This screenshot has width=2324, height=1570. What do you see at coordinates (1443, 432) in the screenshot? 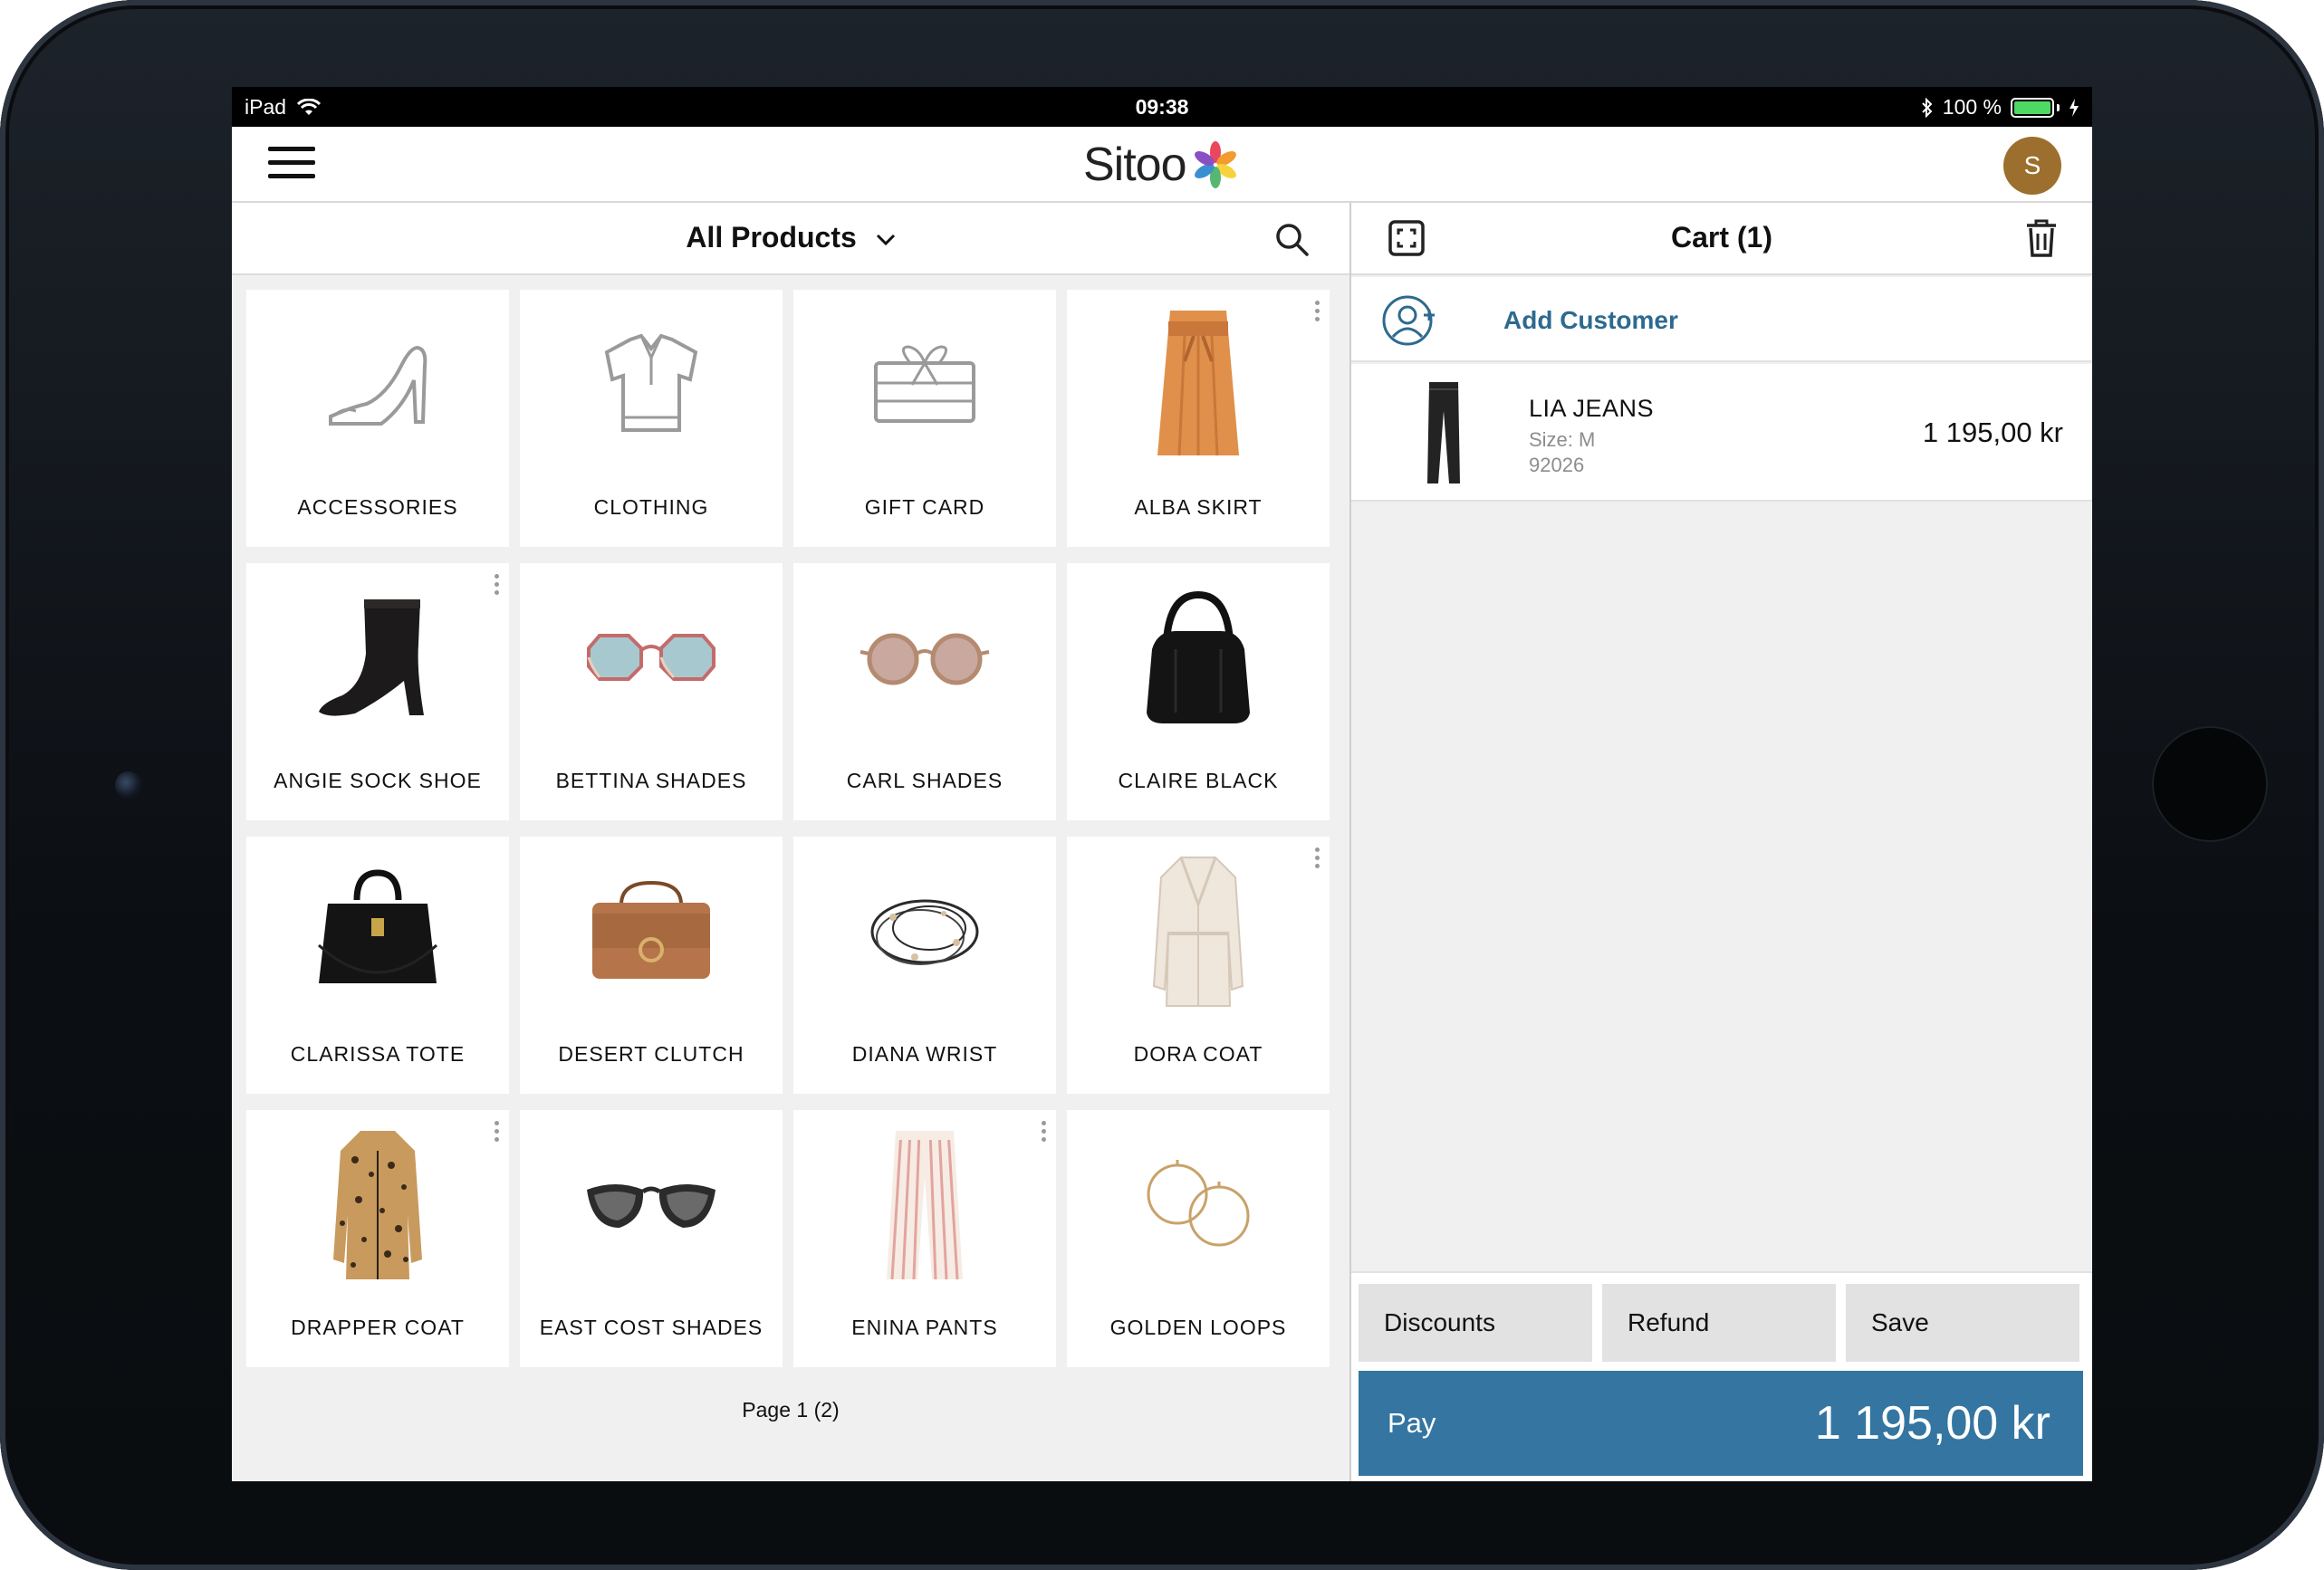
I see `jeans-icon` at bounding box center [1443, 432].